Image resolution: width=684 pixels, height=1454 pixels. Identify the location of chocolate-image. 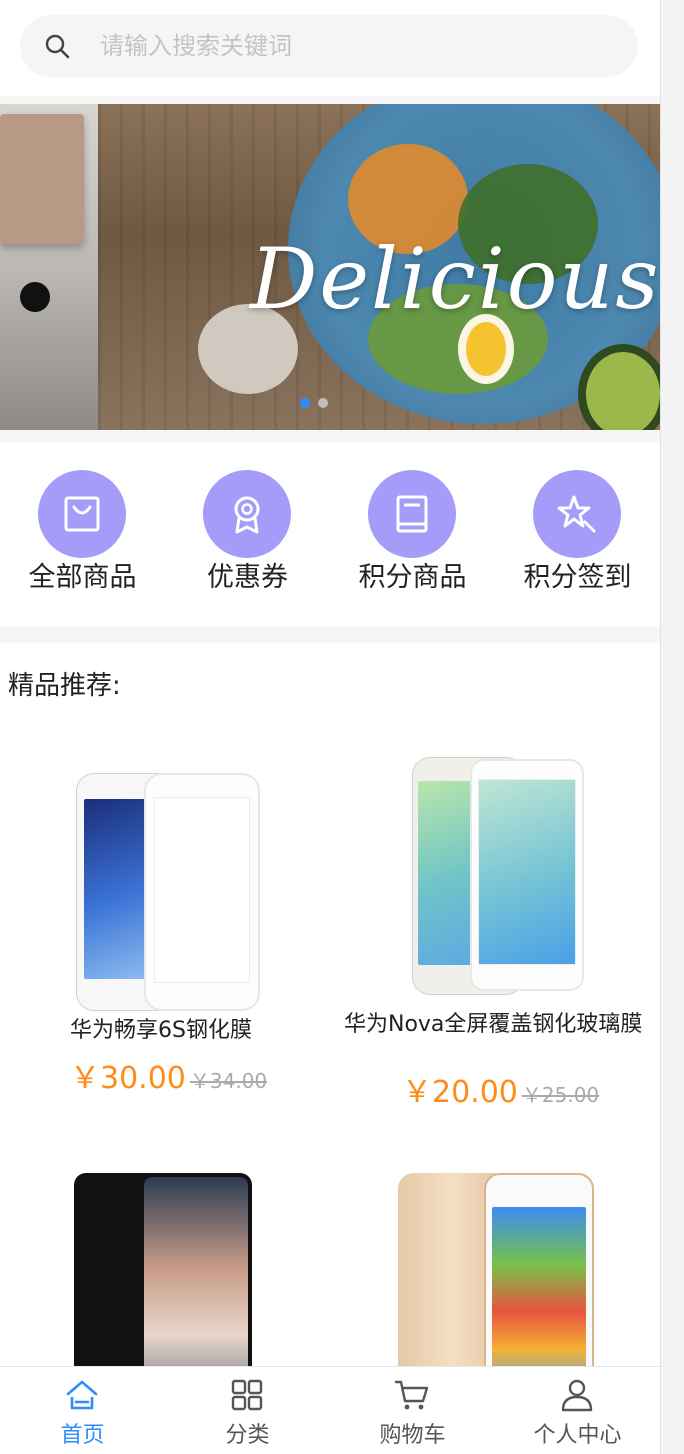
(42, 179).